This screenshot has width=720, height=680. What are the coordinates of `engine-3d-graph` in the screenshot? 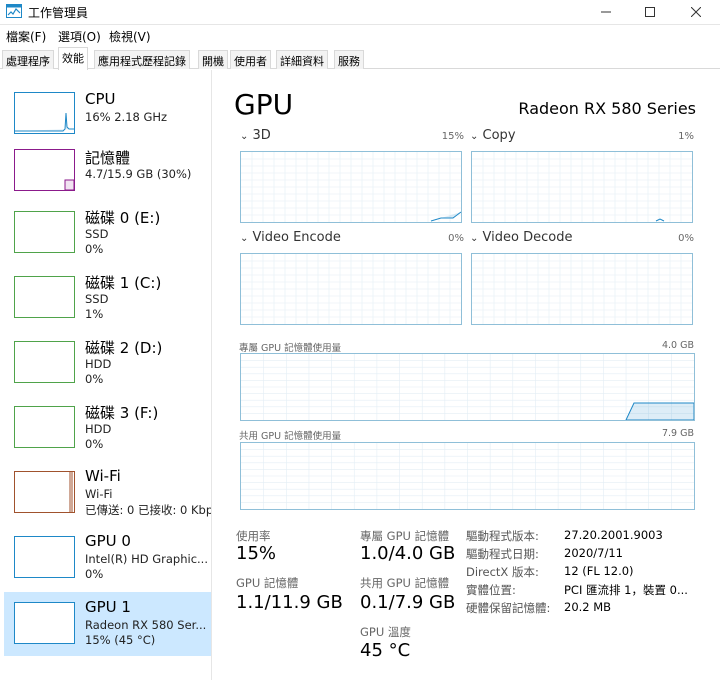 It's located at (351, 187).